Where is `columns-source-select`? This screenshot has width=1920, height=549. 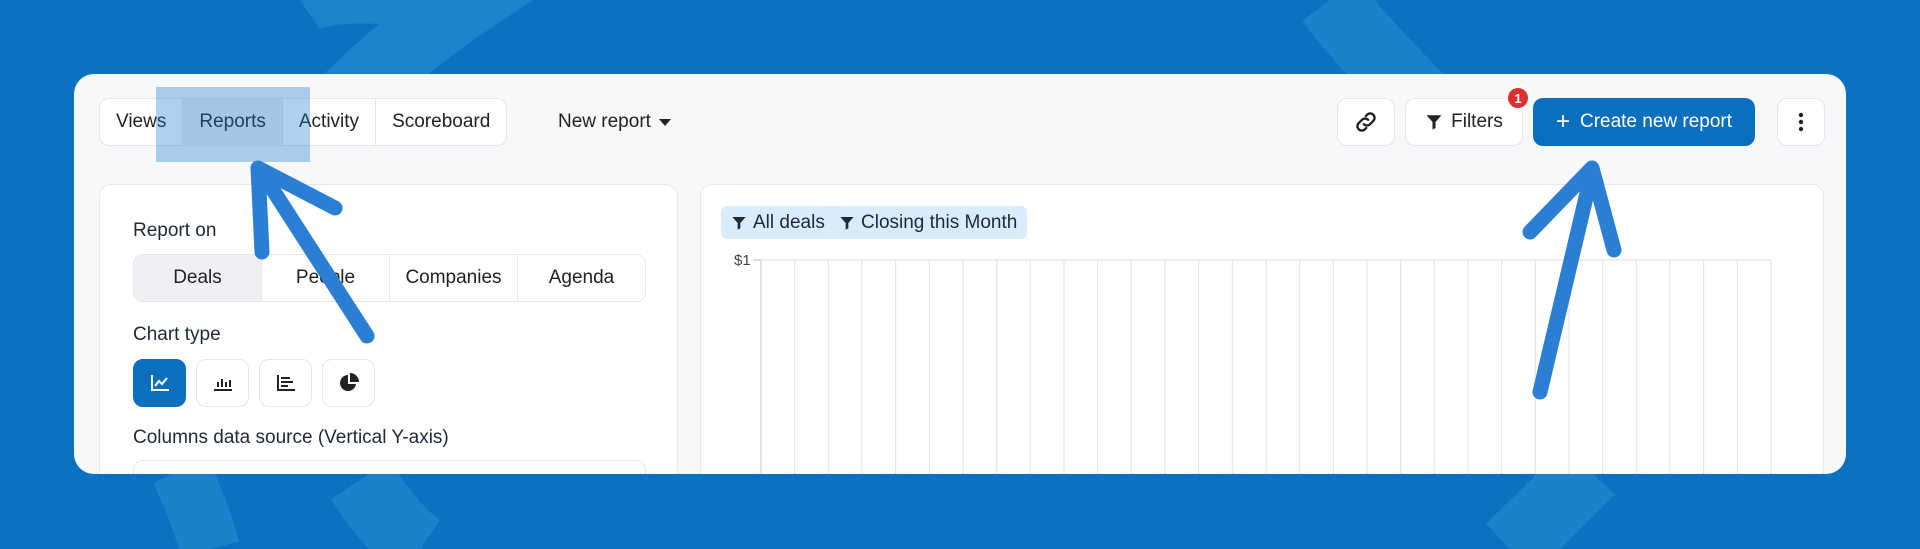
columns-source-select is located at coordinates (389, 467).